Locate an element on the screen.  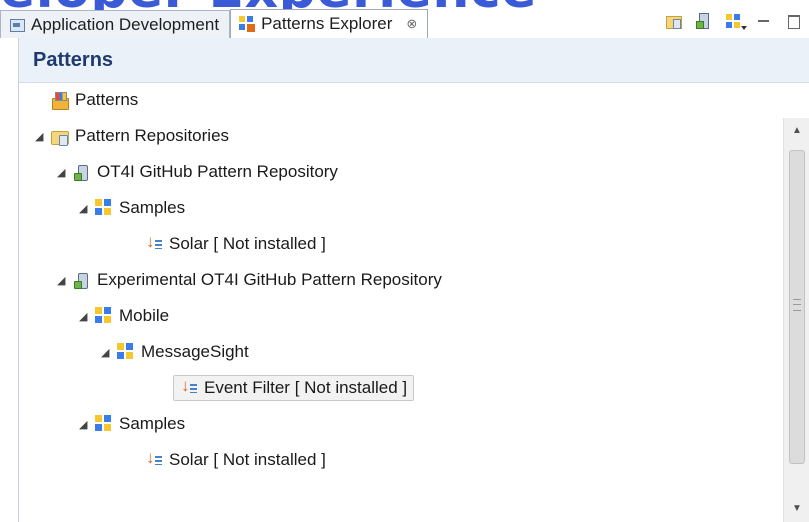
patterns-explorer-icon is located at coordinates (247, 24).